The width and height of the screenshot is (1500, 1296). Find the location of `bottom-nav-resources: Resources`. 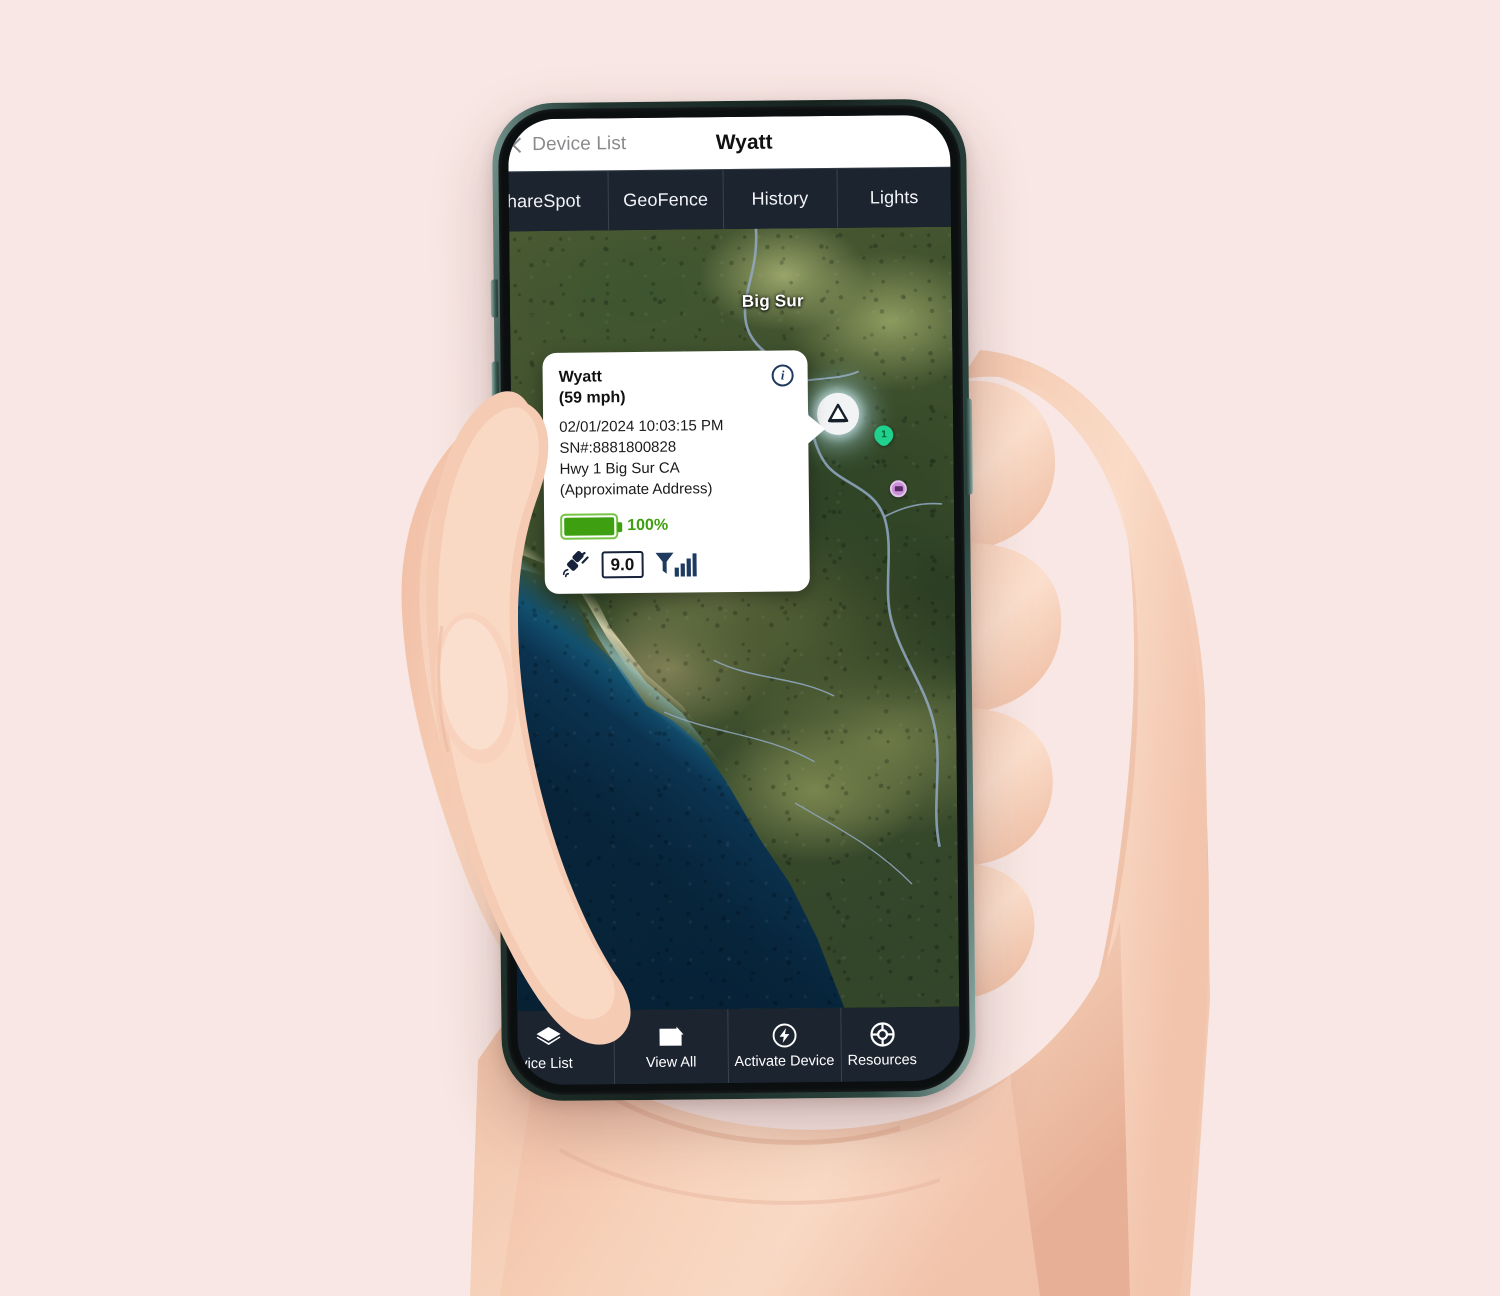

bottom-nav-resources: Resources is located at coordinates (903, 1044).